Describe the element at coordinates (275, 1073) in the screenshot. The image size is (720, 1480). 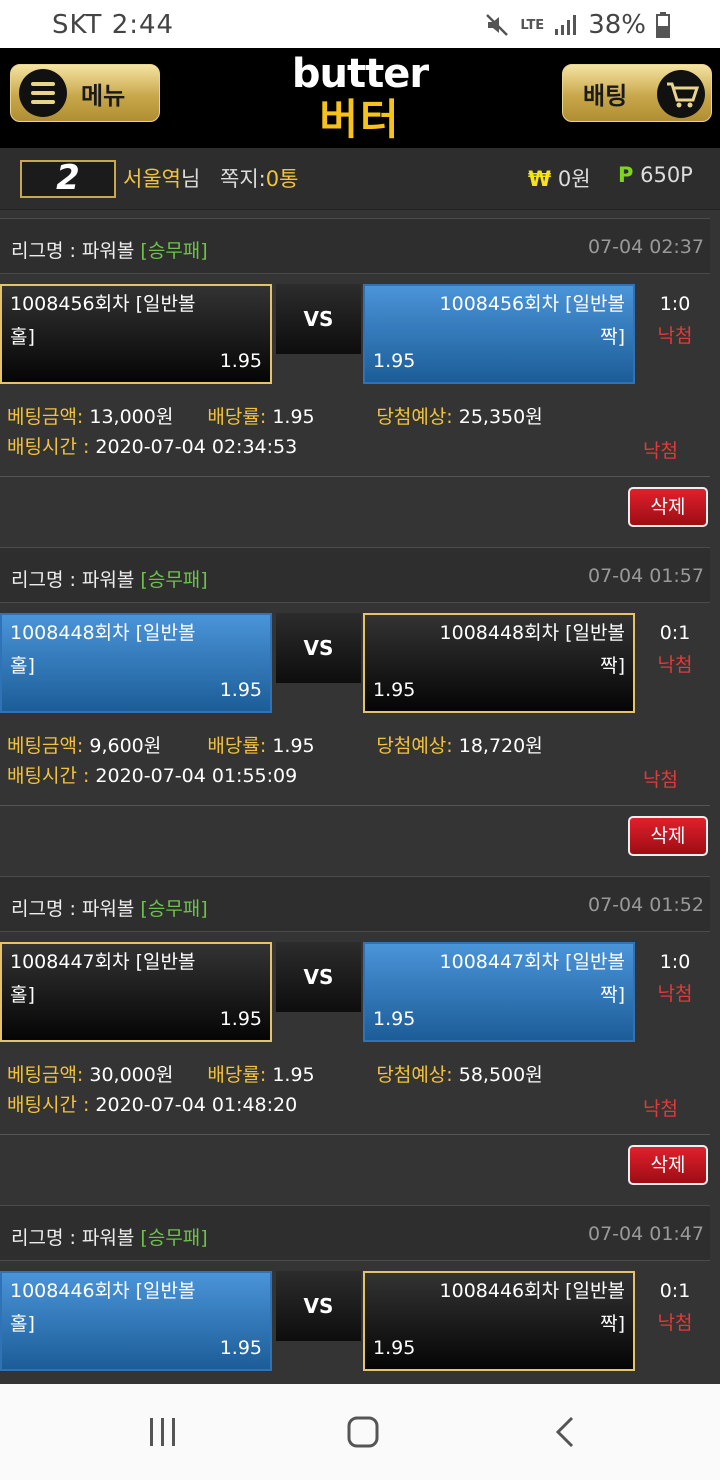
I see `bet-summary: 베팅금액: 30,000원 배당률: 1.95 당첨예상: 58,500원` at that location.